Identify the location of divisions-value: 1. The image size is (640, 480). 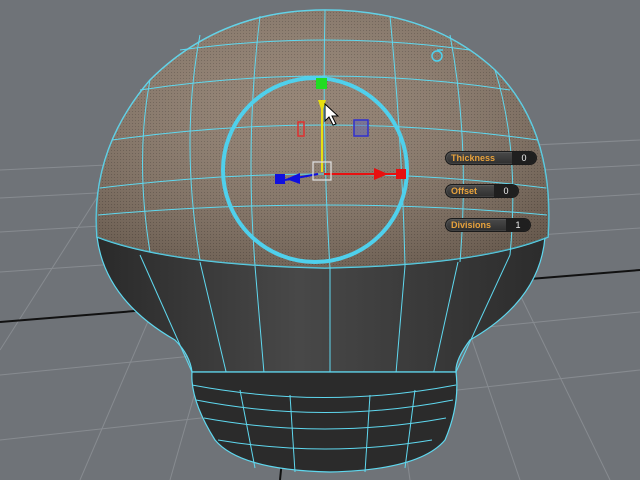
(518, 225).